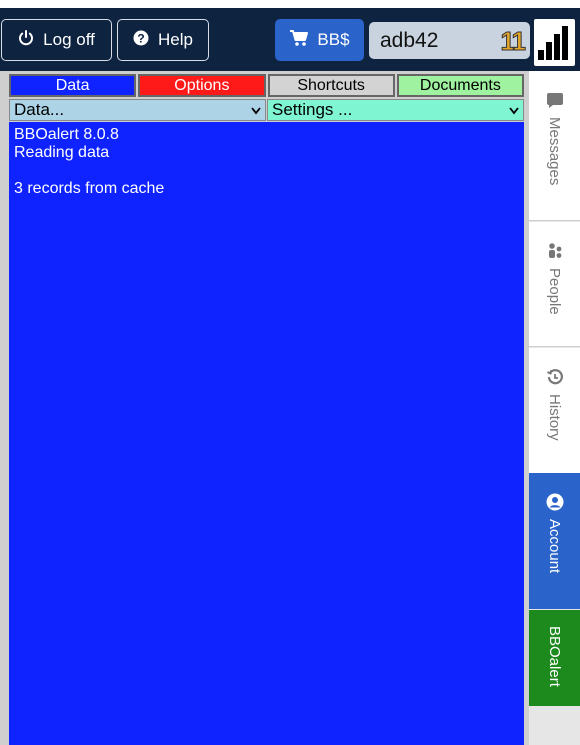 Image resolution: width=580 pixels, height=745 pixels. What do you see at coordinates (331, 85) in the screenshot?
I see `tab-shortcuts: Shortcuts` at bounding box center [331, 85].